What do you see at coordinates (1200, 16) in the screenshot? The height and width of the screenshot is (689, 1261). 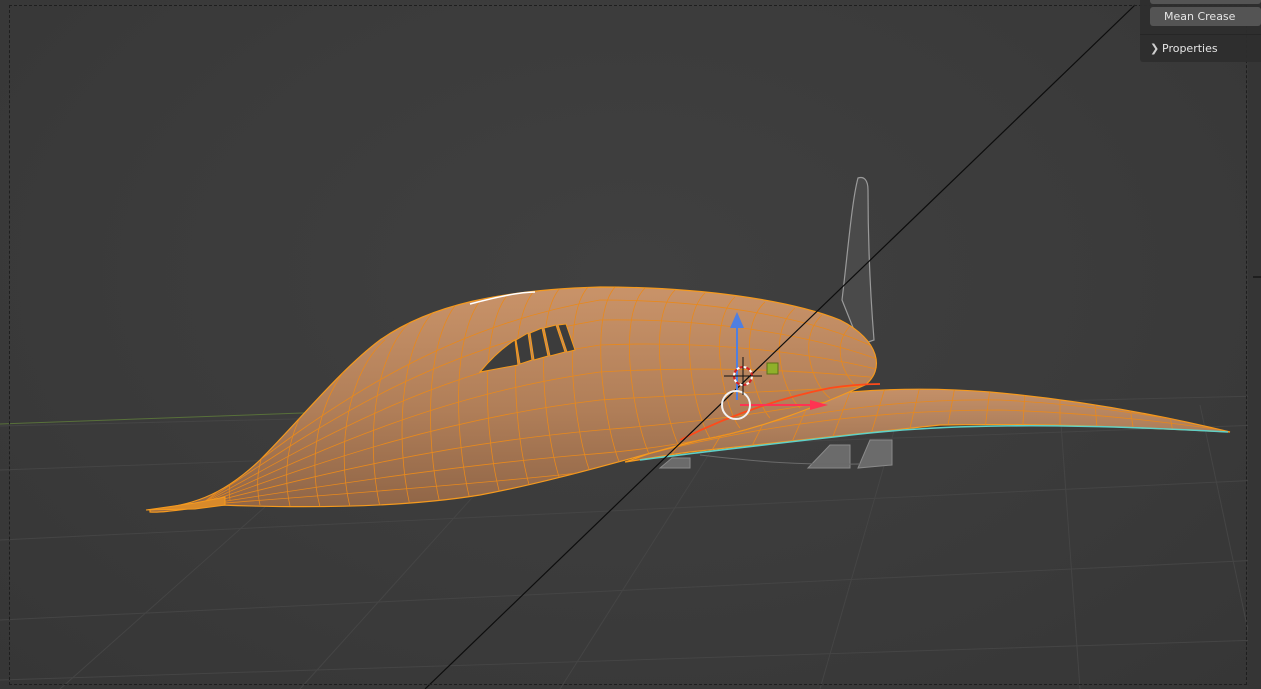 I see `mean-crease-label: Mean Crease` at bounding box center [1200, 16].